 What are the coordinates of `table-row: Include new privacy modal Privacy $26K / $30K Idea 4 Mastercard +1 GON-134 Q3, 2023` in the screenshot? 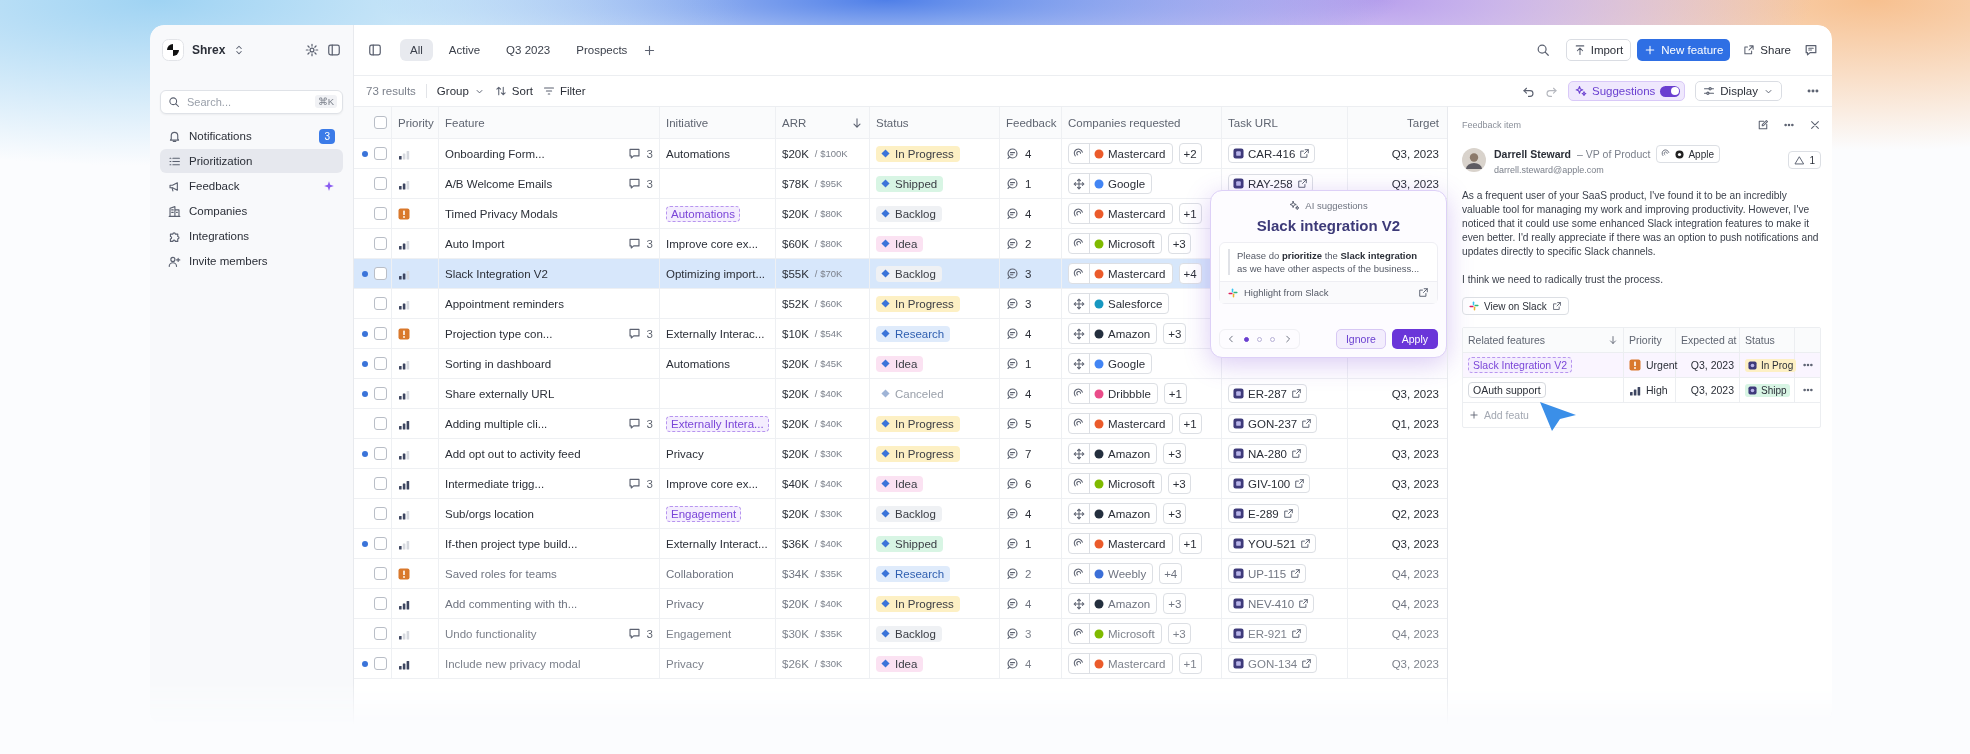 It's located at (900, 664).